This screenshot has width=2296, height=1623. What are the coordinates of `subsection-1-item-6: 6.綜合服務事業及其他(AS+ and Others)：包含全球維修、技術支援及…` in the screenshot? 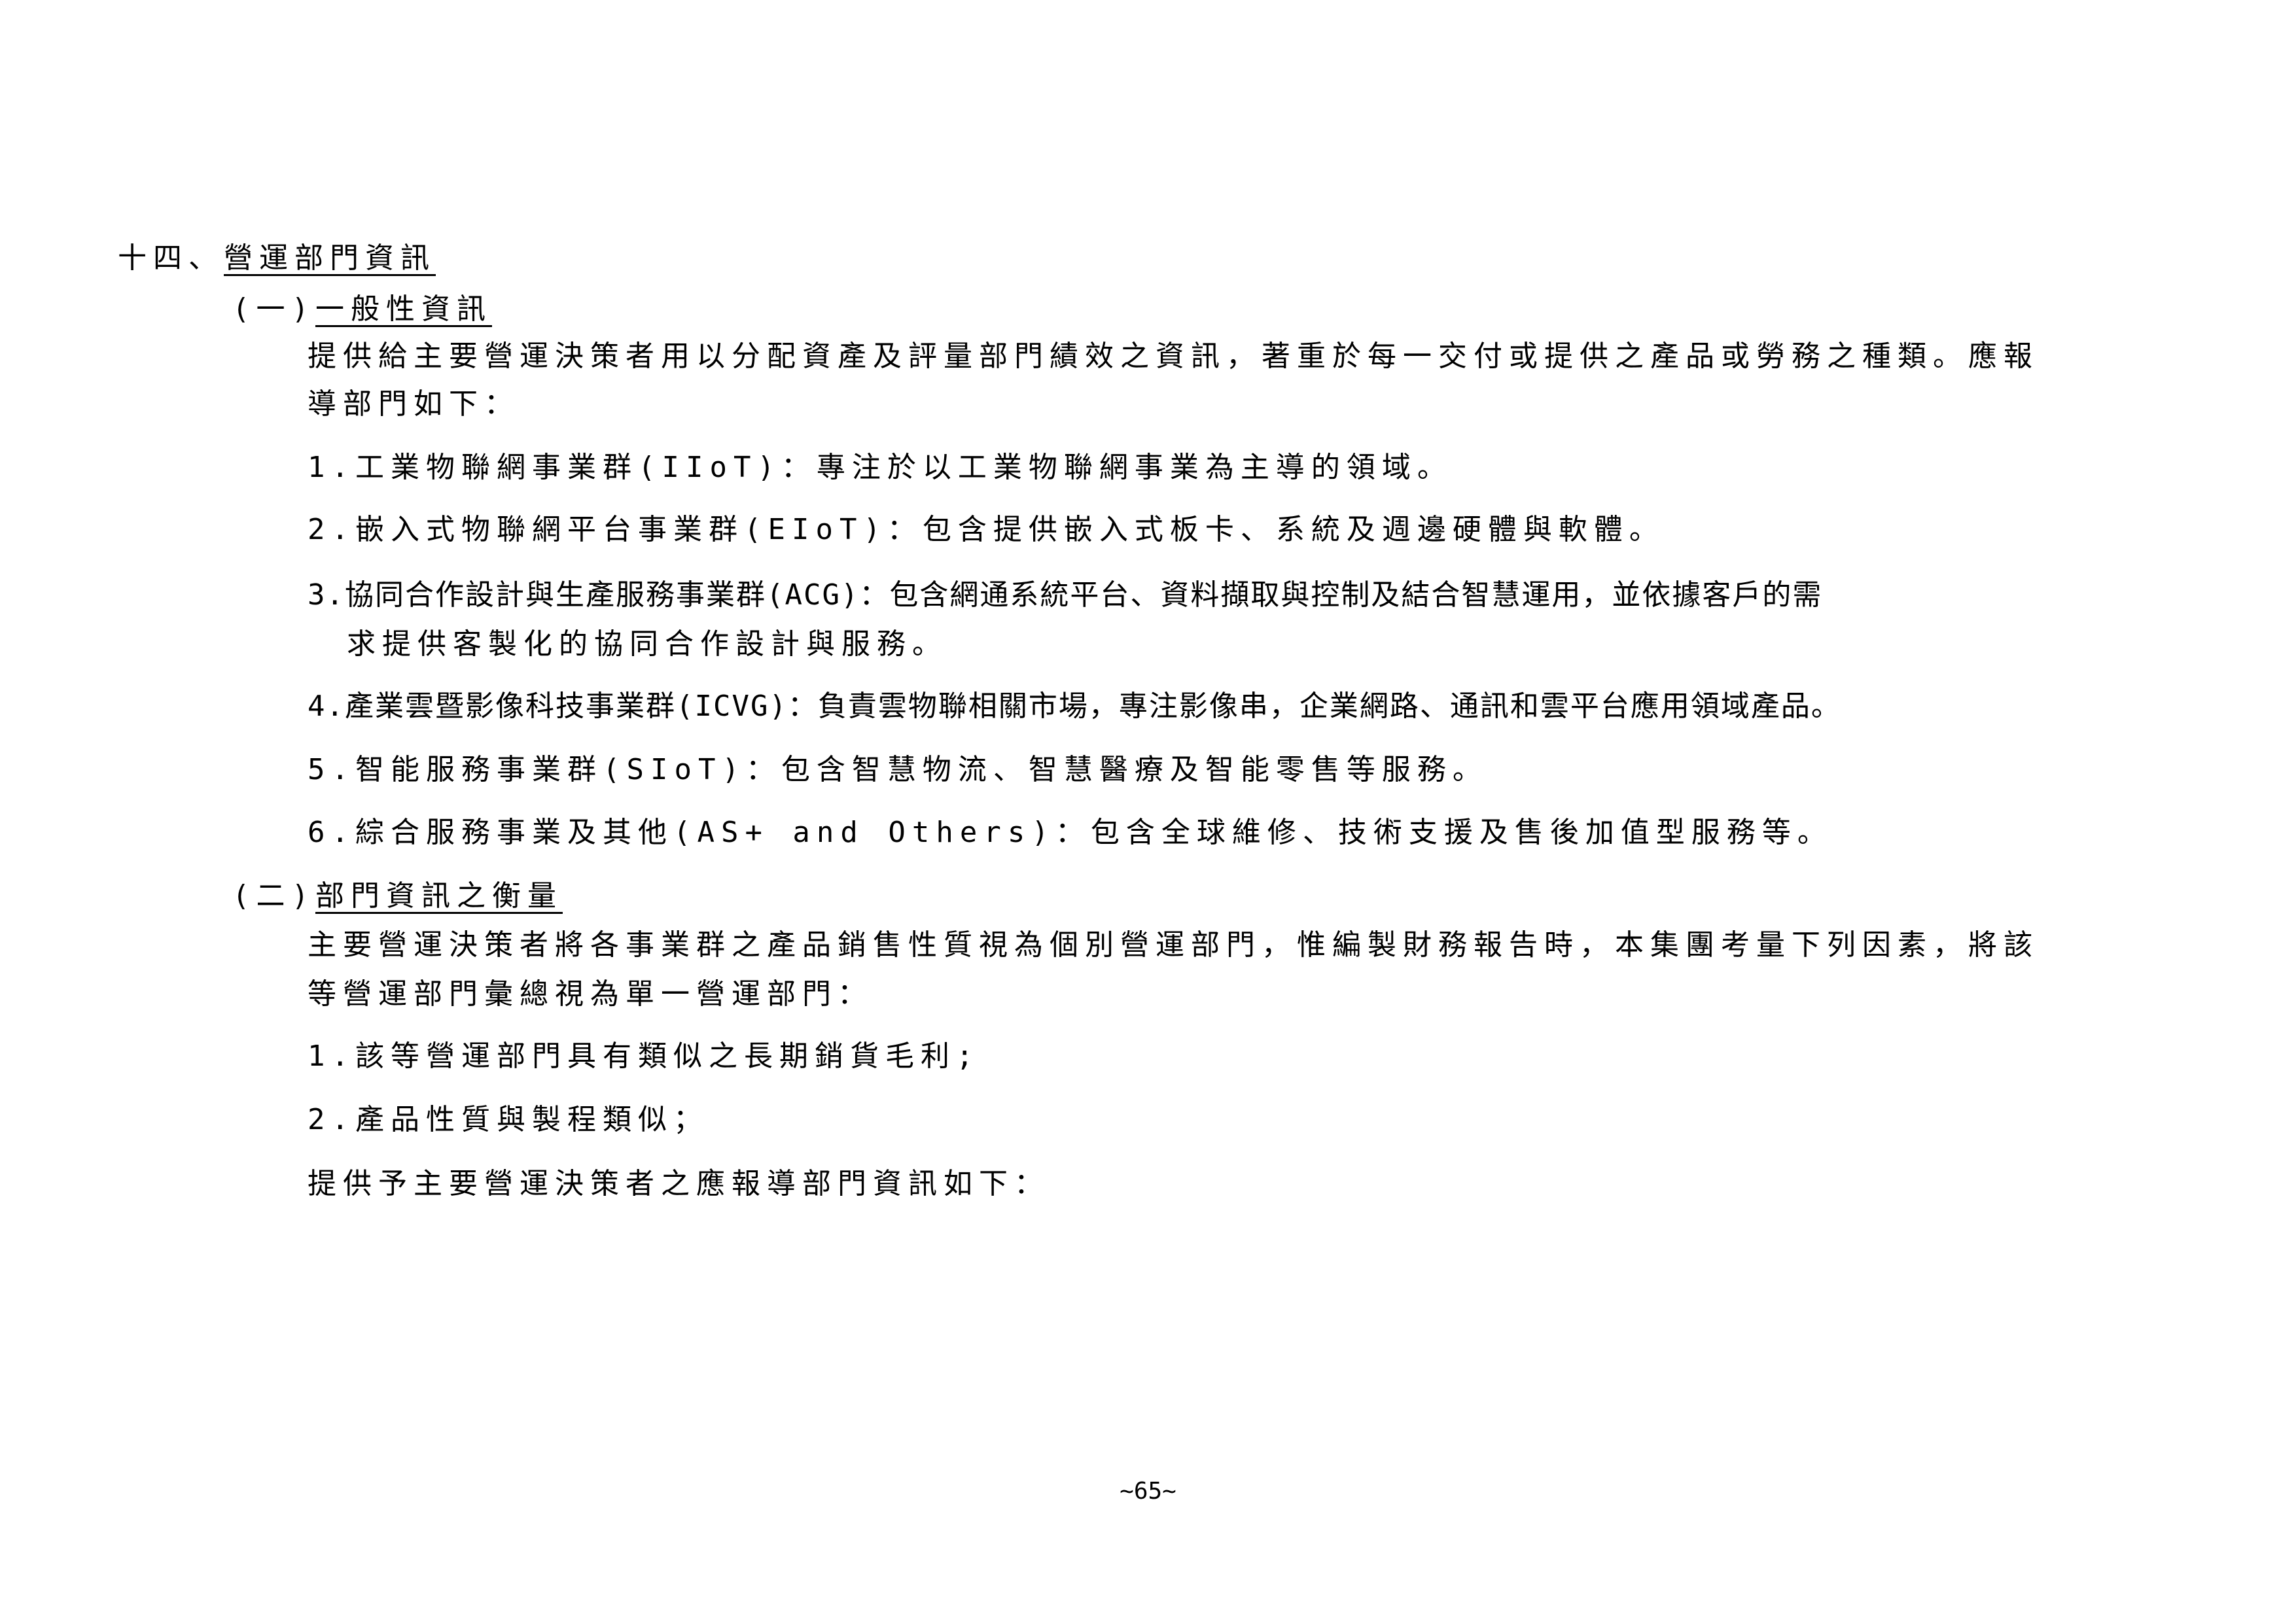 It's located at (1070, 832).